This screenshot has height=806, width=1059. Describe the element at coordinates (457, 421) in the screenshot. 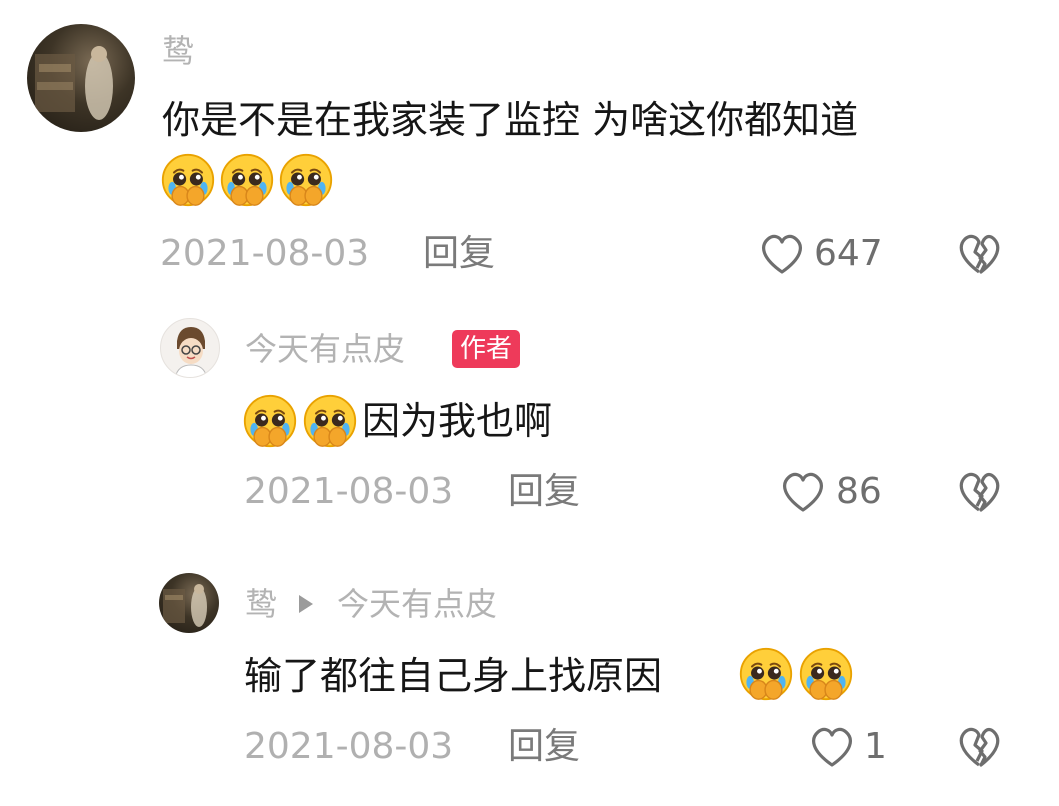

I see `comment-text: 因为我也啊` at that location.